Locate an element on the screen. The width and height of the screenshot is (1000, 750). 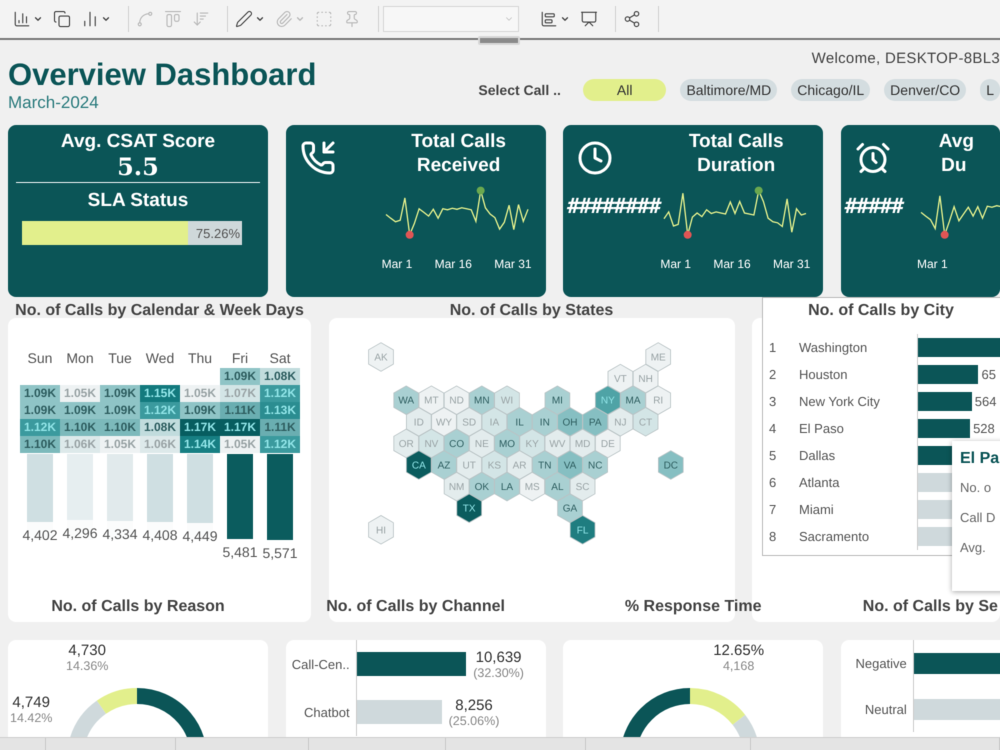
card-title: Avg. CSAT Score is located at coordinates (138, 142).